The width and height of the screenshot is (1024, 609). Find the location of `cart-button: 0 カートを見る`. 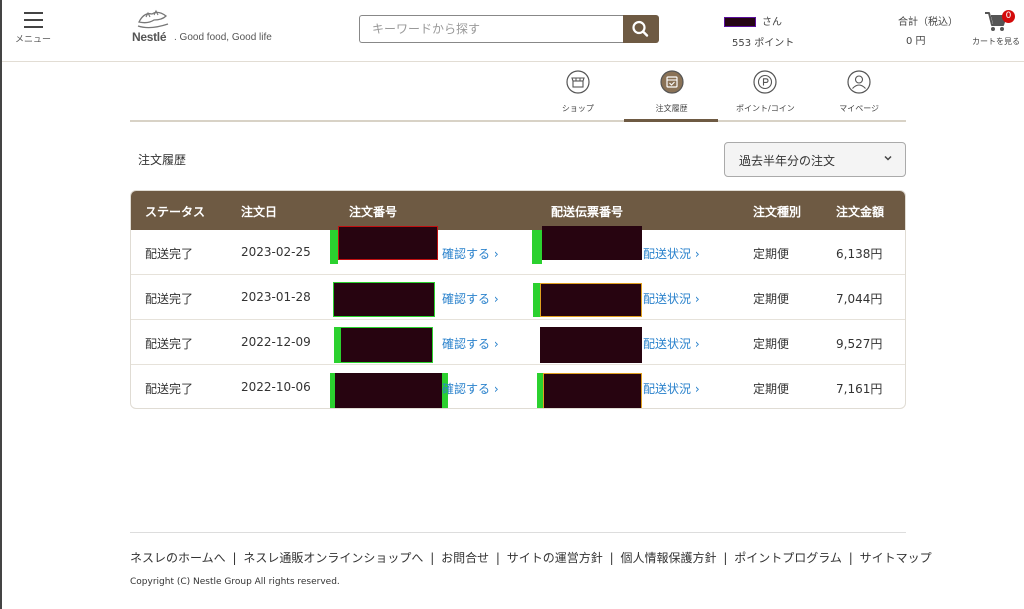

cart-button: 0 カートを見る is located at coordinates (995, 28).